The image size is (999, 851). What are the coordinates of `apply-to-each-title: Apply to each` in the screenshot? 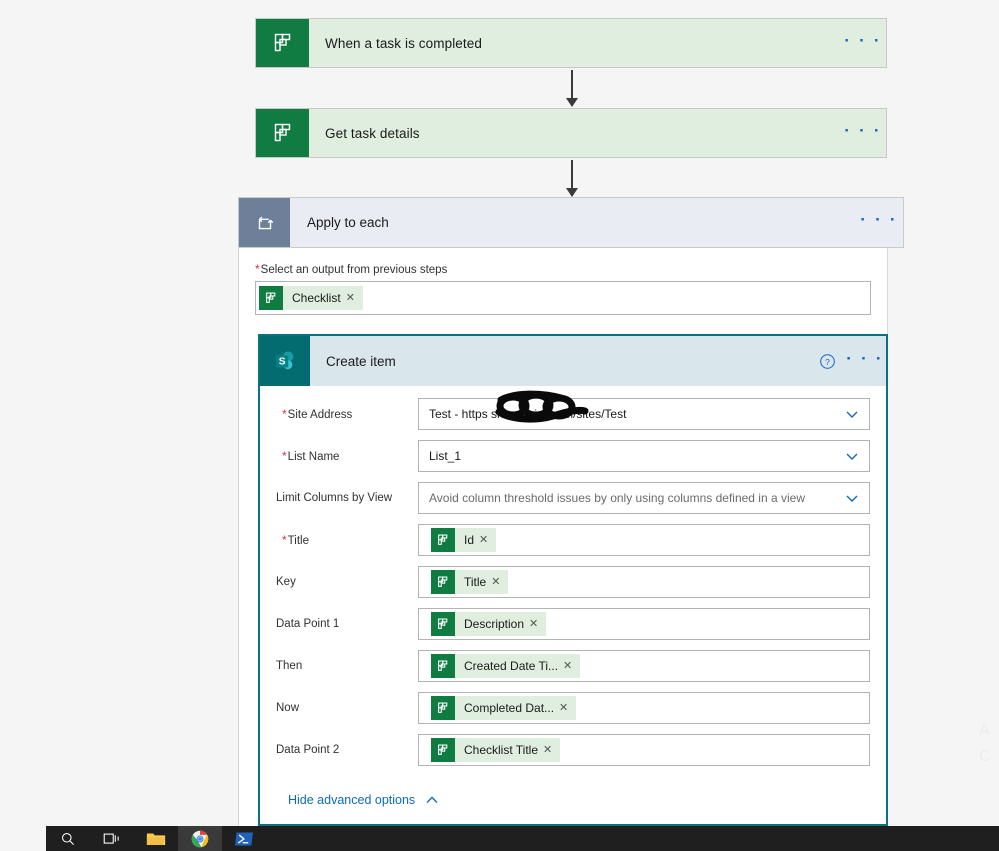 It's located at (348, 222).